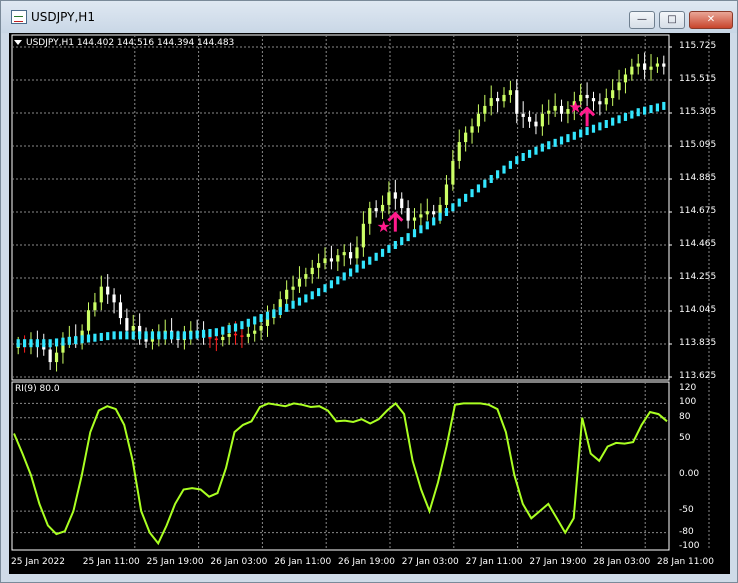  What do you see at coordinates (494, 562) in the screenshot?
I see `time-axis-label: 27 Jan 11:00` at bounding box center [494, 562].